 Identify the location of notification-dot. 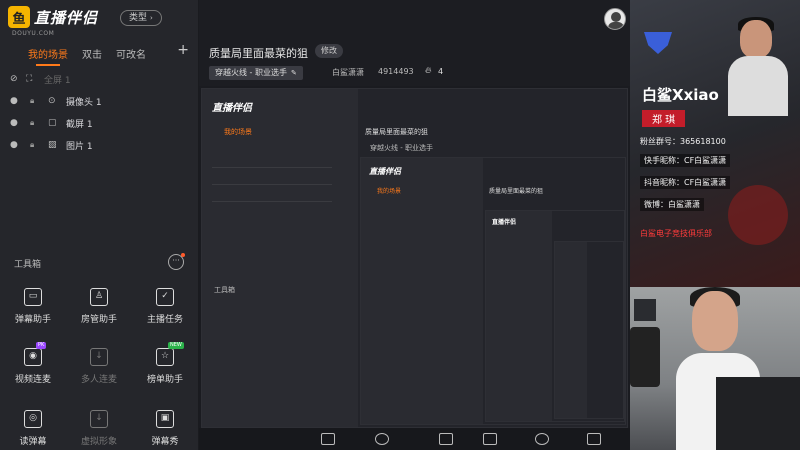
(183, 255).